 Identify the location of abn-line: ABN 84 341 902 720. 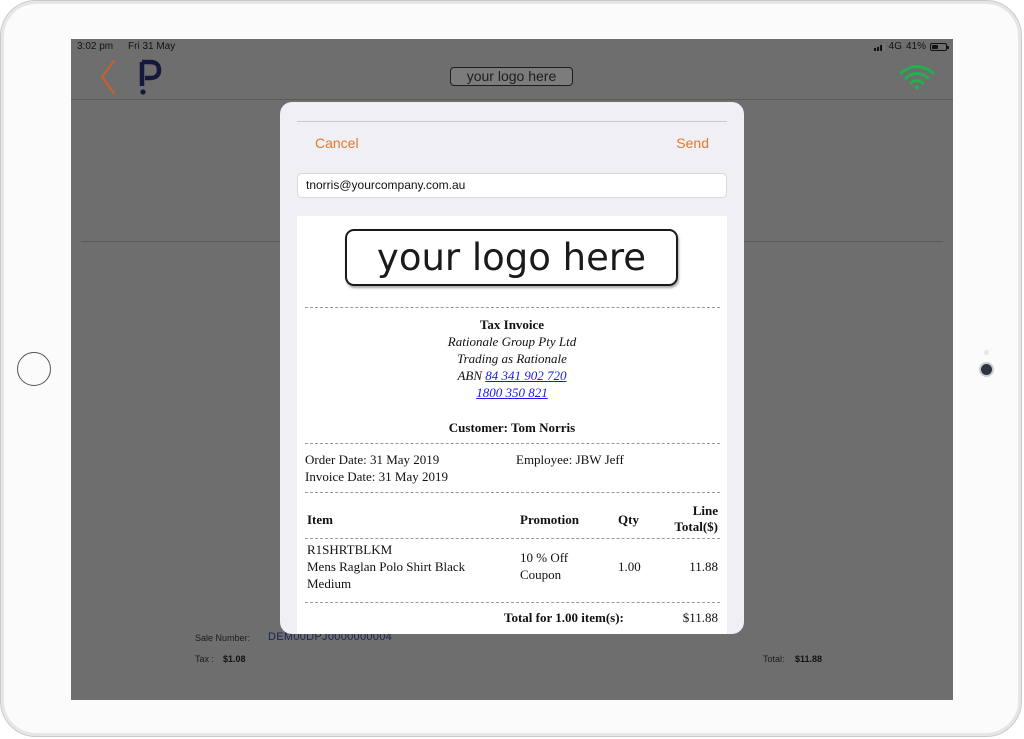
(512, 376).